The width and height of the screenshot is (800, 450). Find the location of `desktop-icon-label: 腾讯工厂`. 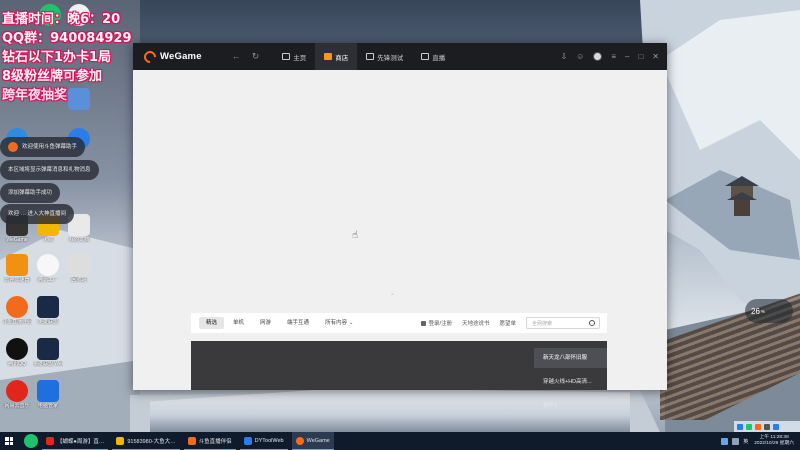

desktop-icon-label: 腾讯工厂 is located at coordinates (47, 280).